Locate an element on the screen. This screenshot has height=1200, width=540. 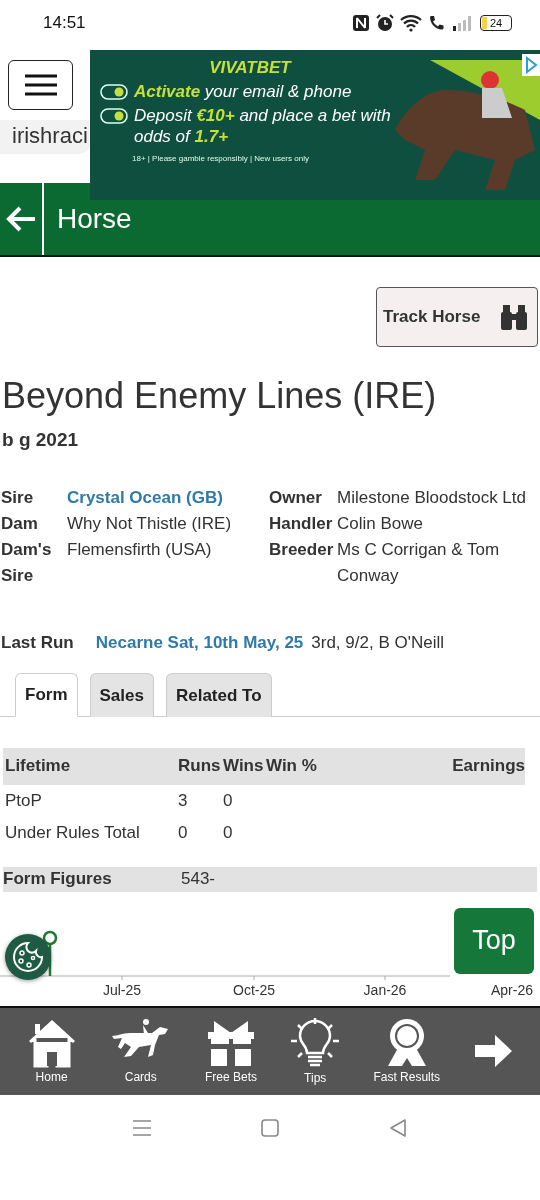
pedigree-label: Dam is located at coordinates (20, 524).